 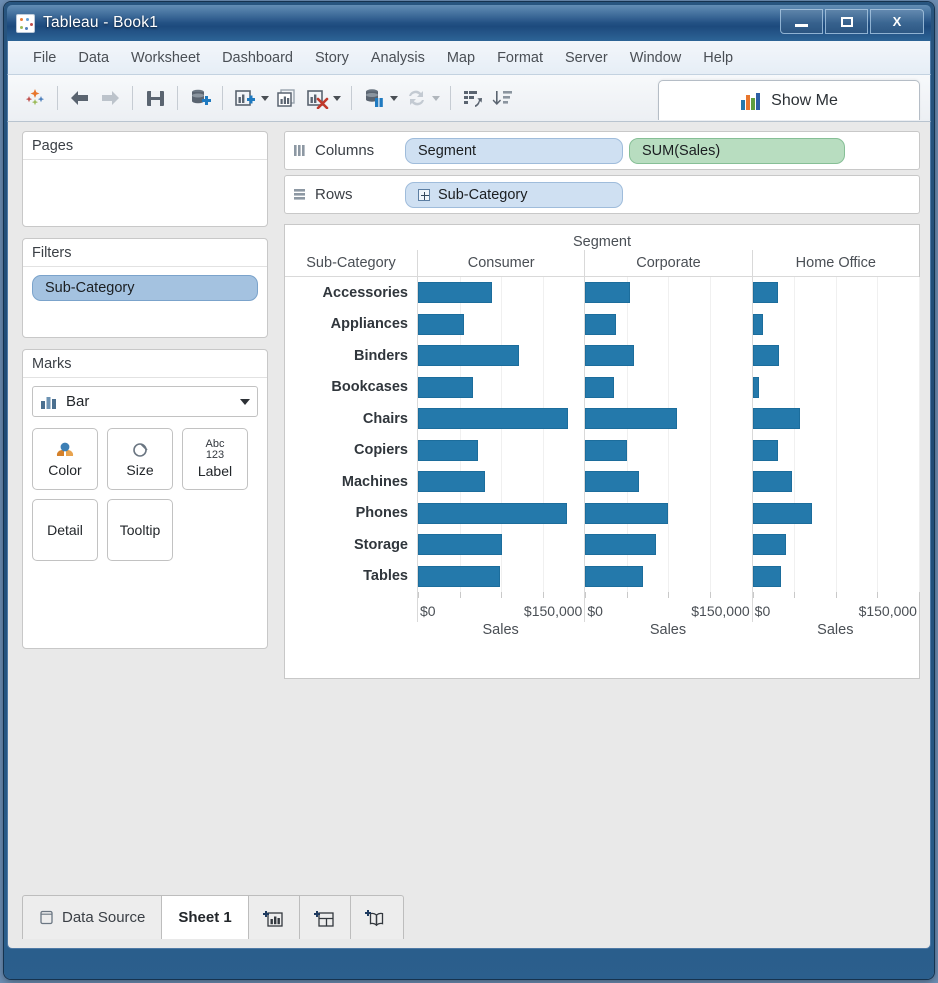 I want to click on menu-window: Window, so click(x=656, y=58).